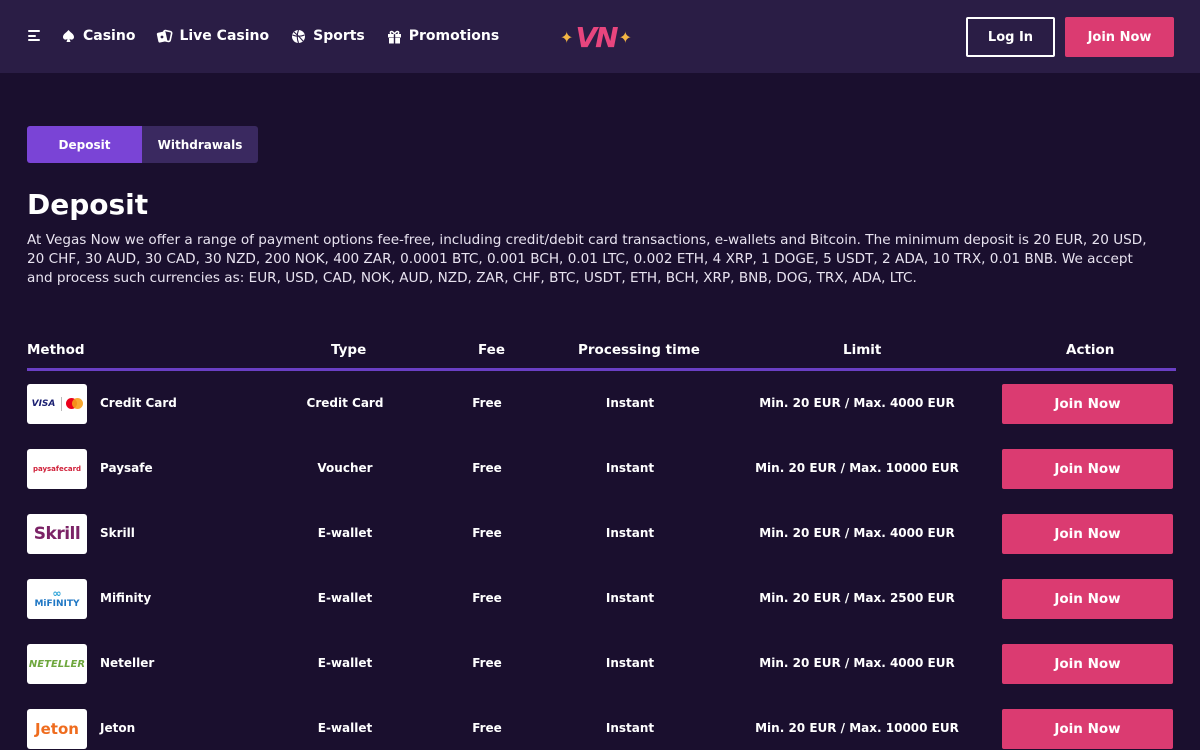  Describe the element at coordinates (138, 403) in the screenshot. I see `method-name: Credit Card` at that location.